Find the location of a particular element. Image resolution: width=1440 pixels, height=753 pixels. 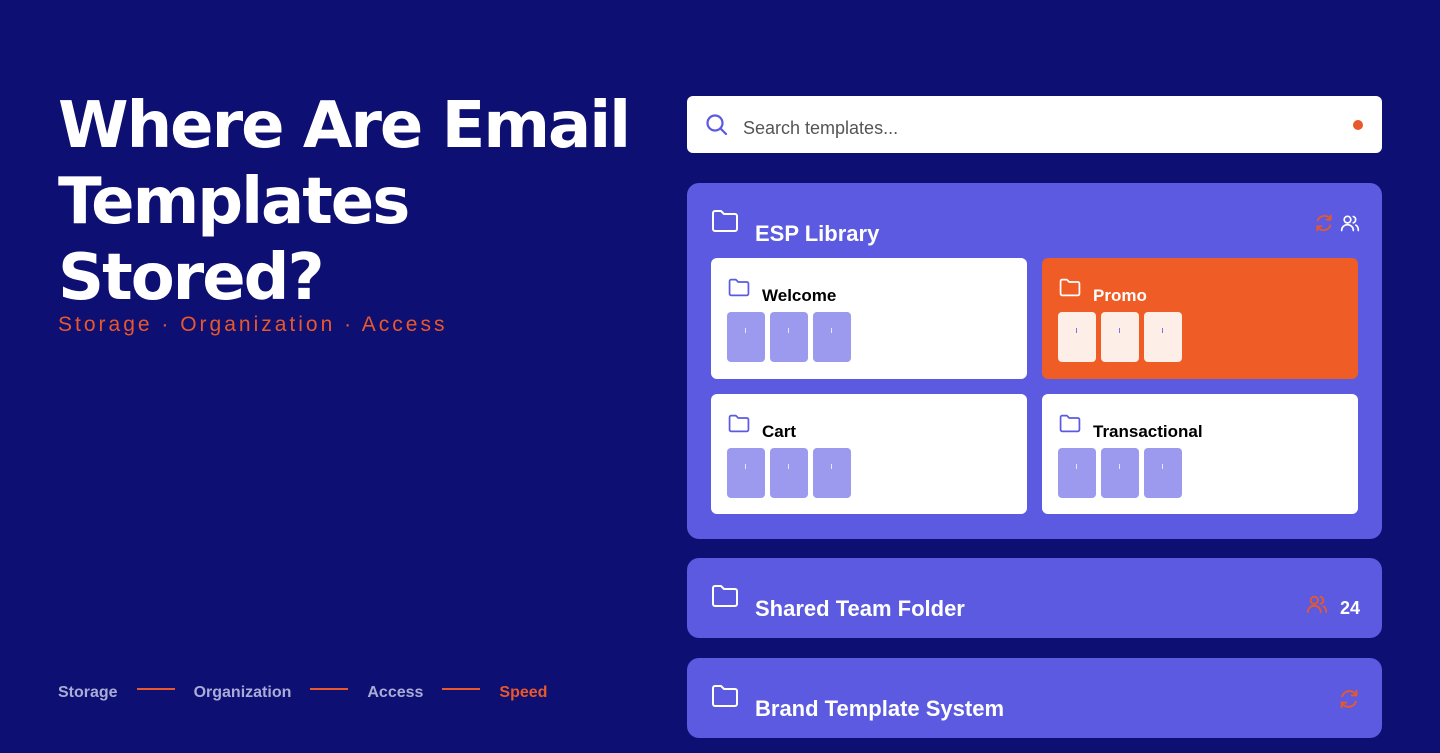

panel-title: Brand Template System is located at coordinates (880, 708).